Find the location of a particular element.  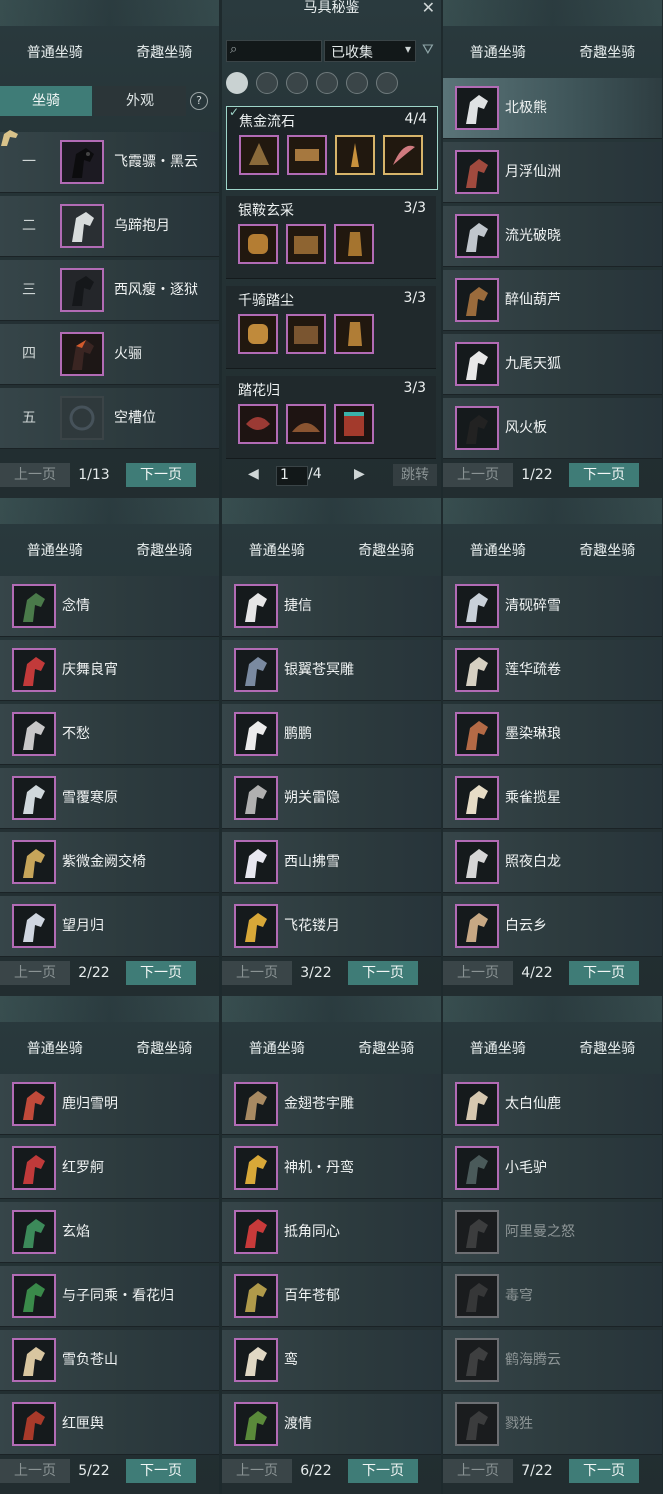

category-wing-icon is located at coordinates (327, 83).